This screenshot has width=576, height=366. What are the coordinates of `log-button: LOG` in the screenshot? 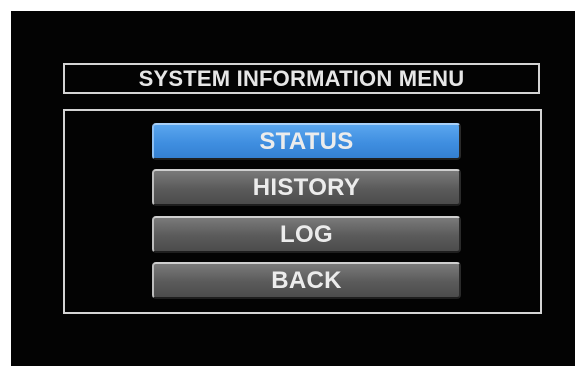 It's located at (306, 234).